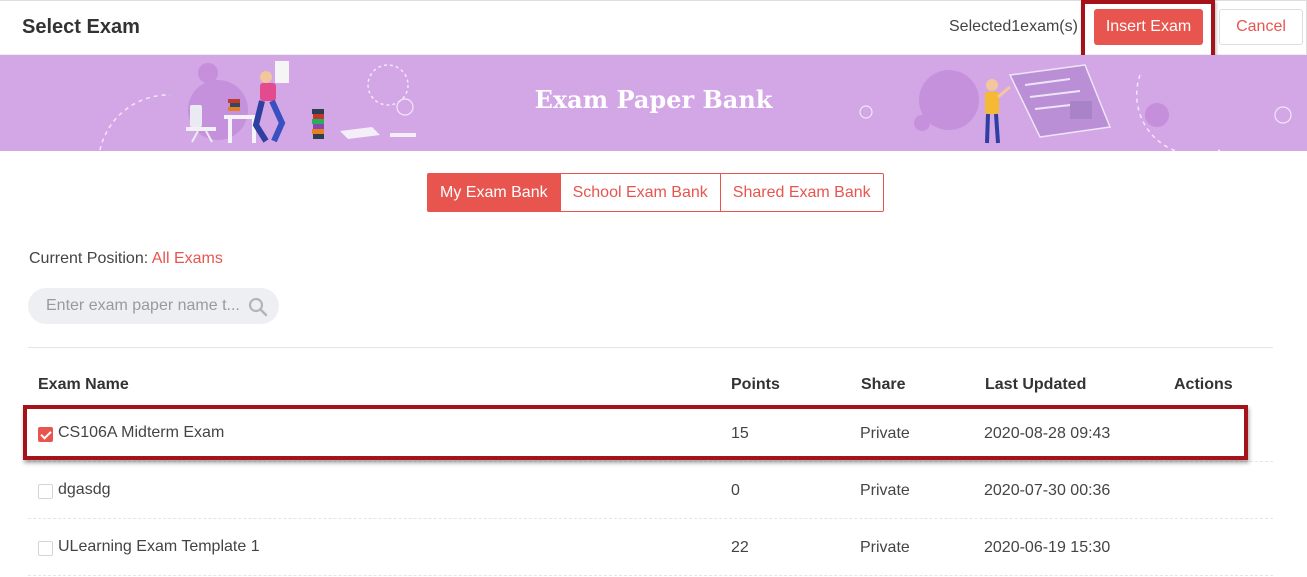 This screenshot has height=577, width=1307. Describe the element at coordinates (1148, 27) in the screenshot. I see `insert-exam-button: Insert Exam` at that location.